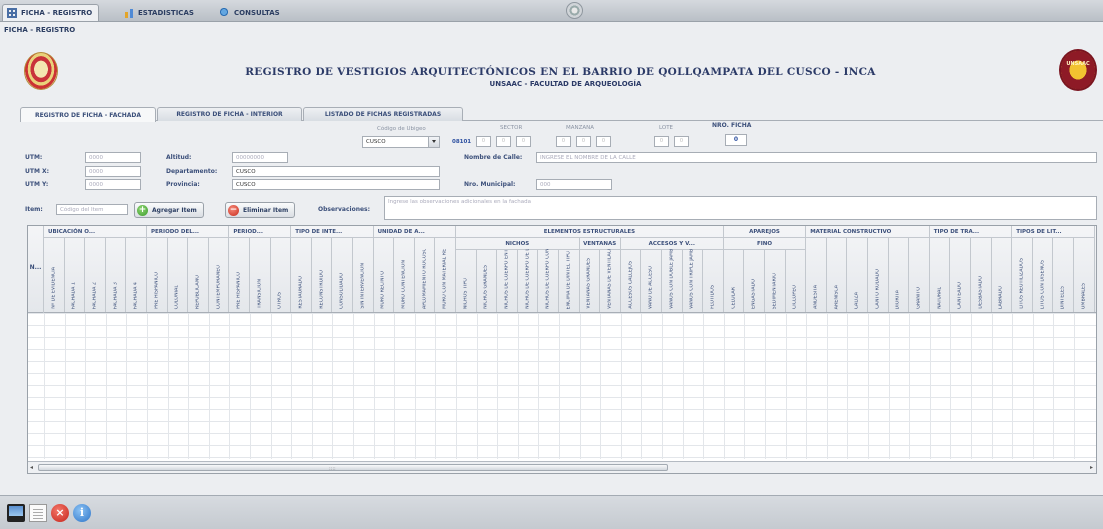 The image size is (1103, 529). I want to click on clipboard-icon, so click(38, 513).